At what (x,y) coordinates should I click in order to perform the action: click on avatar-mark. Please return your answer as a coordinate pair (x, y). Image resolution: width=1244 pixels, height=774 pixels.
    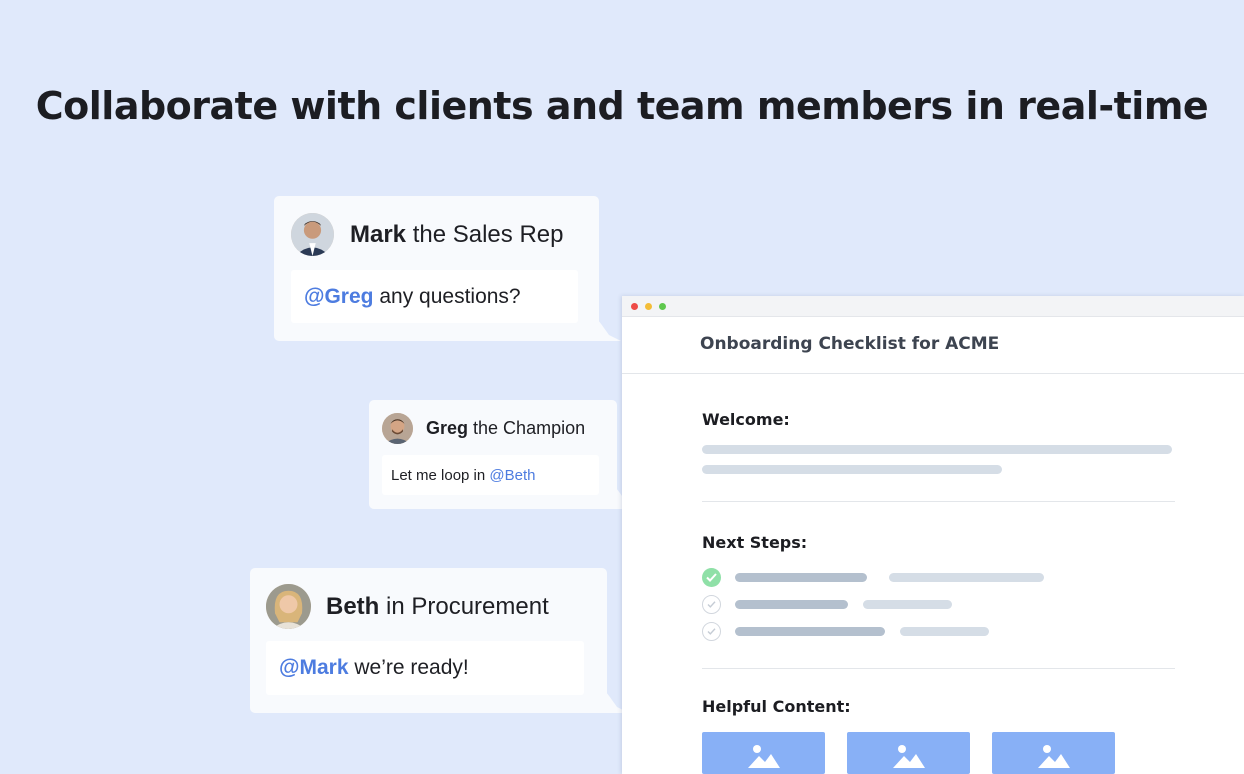
    Looking at the image, I should click on (312, 234).